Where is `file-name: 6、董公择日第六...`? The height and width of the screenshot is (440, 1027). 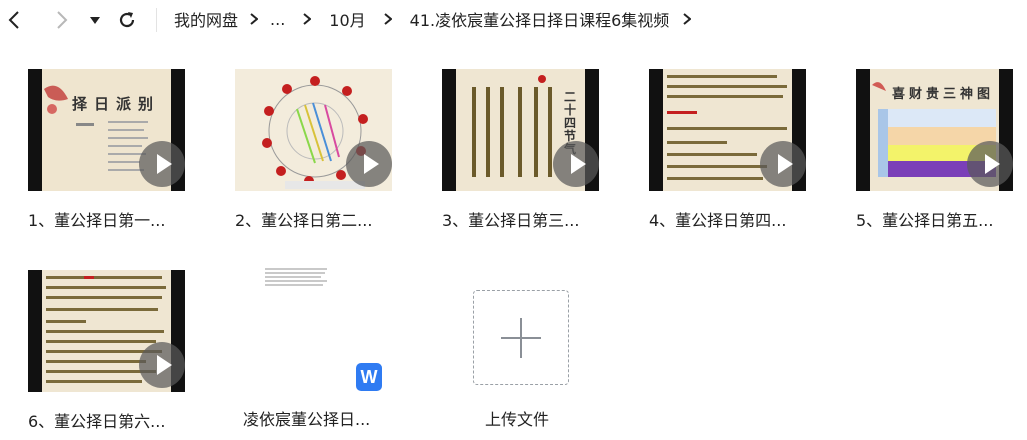 file-name: 6、董公择日第六... is located at coordinates (97, 421).